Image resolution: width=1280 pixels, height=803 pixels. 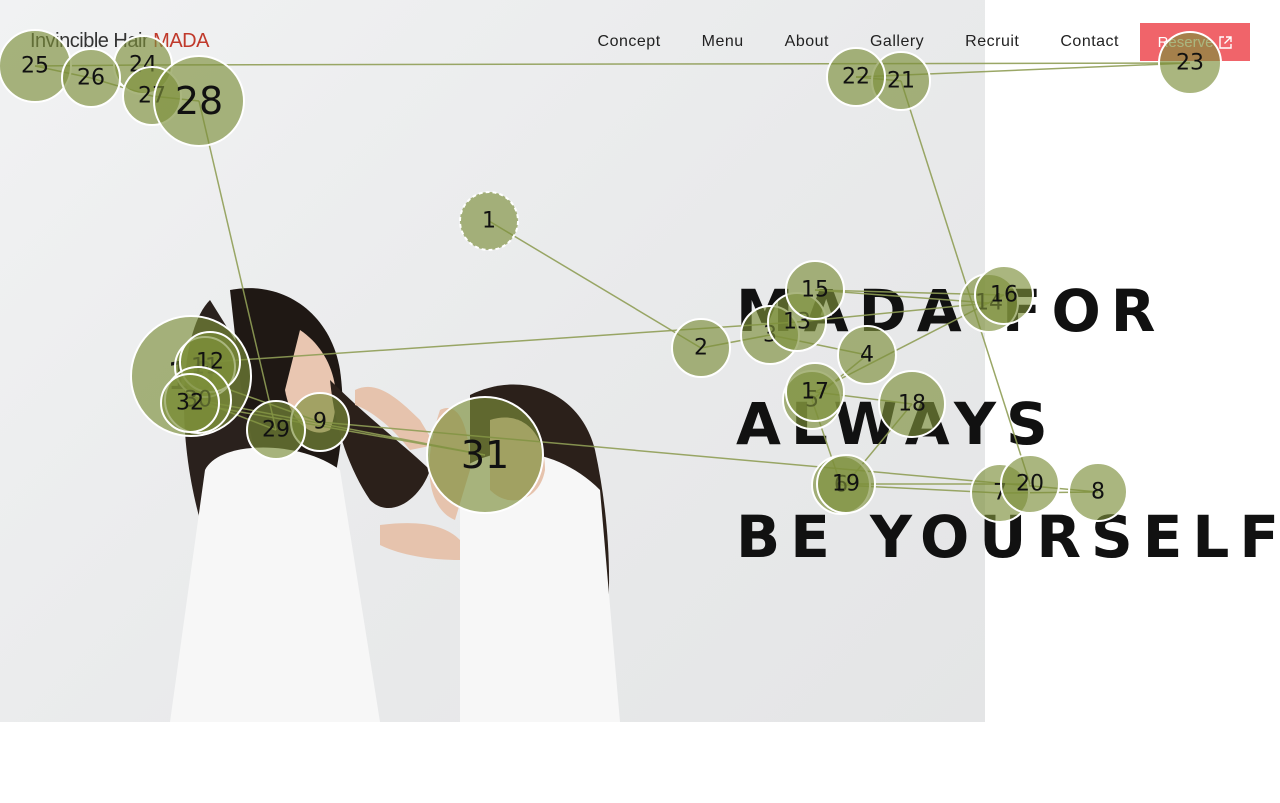 What do you see at coordinates (807, 42) in the screenshot?
I see `nav-about: About` at bounding box center [807, 42].